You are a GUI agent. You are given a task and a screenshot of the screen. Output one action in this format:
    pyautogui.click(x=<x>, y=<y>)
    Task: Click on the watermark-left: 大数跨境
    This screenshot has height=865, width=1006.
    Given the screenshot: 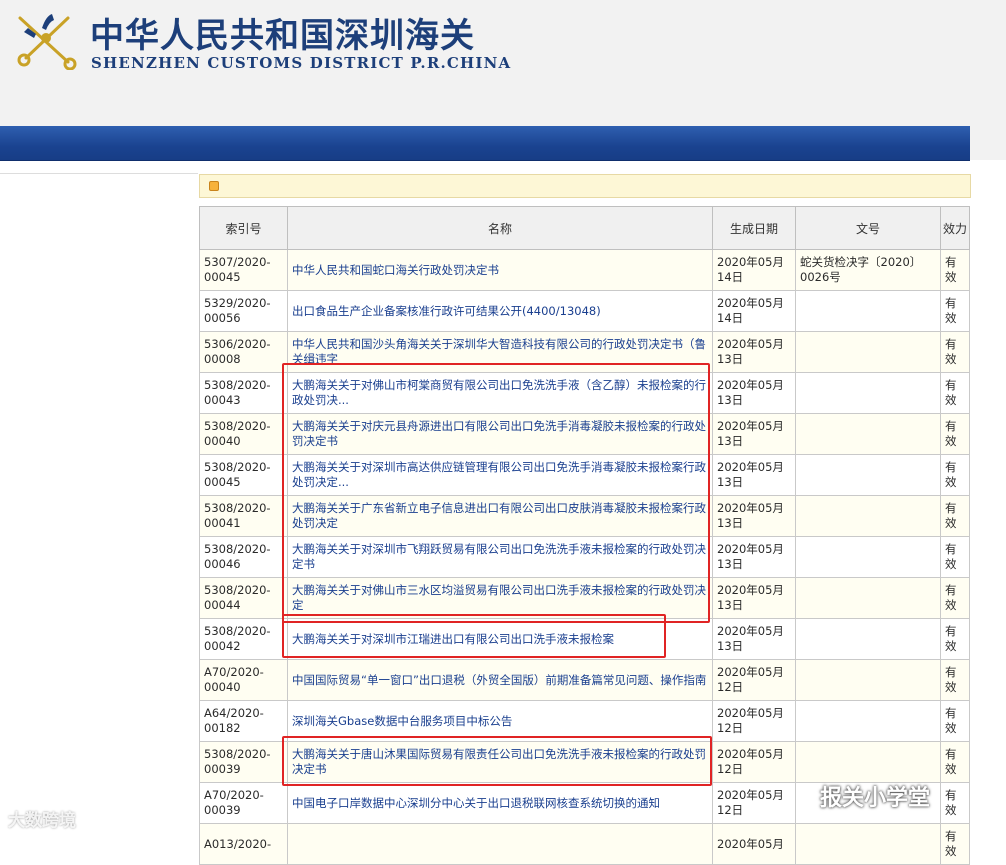 What is the action you would take?
    pyautogui.click(x=42, y=821)
    